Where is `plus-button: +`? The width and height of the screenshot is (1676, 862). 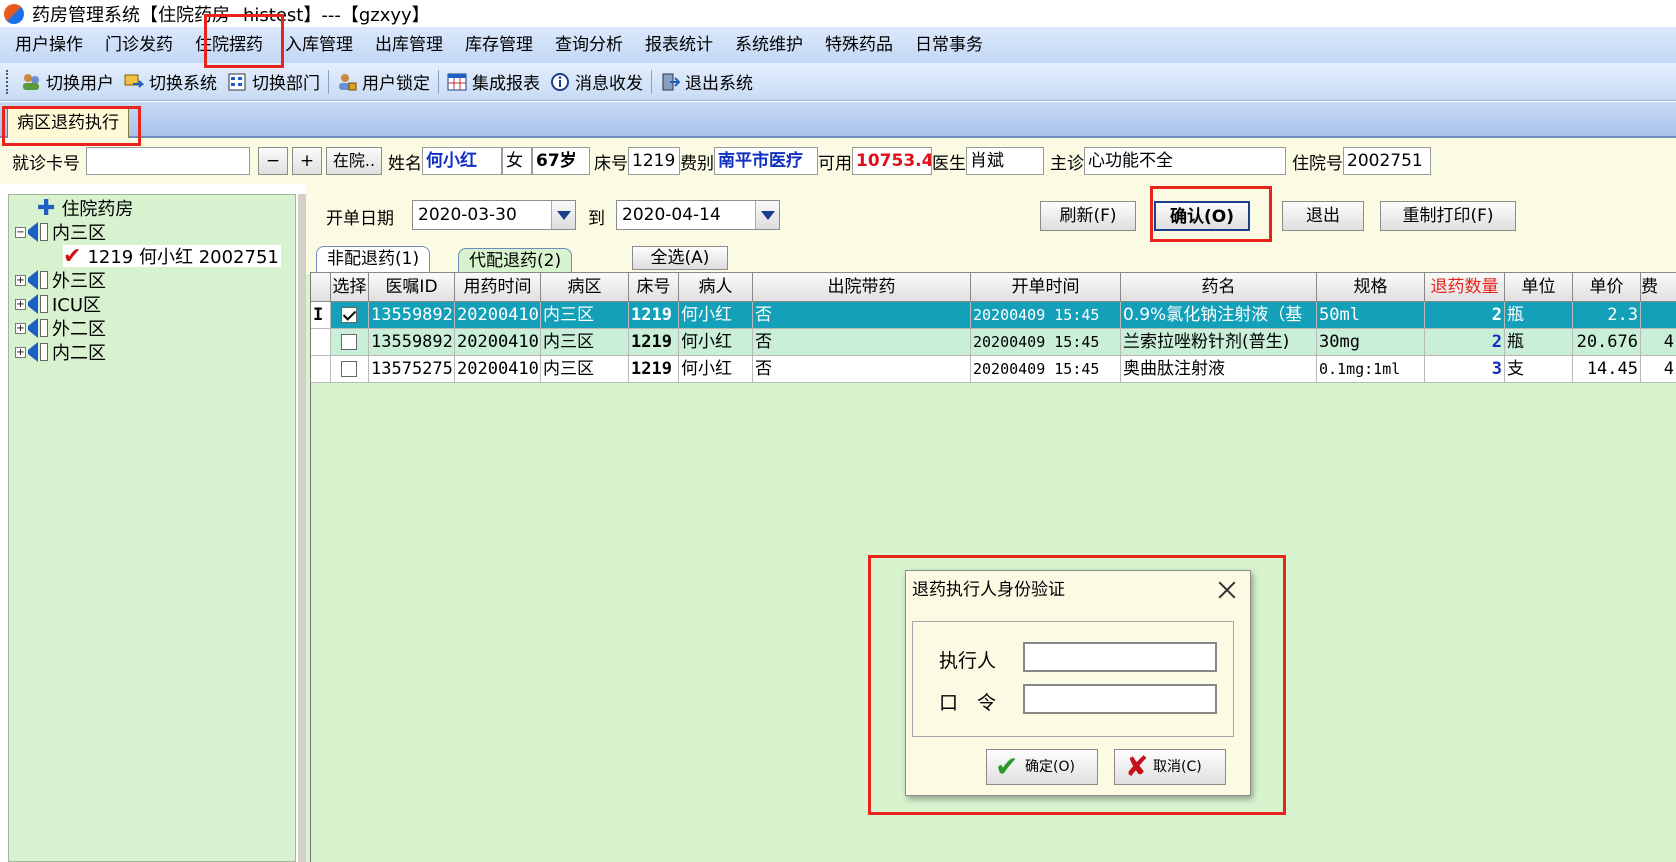 plus-button: + is located at coordinates (307, 161).